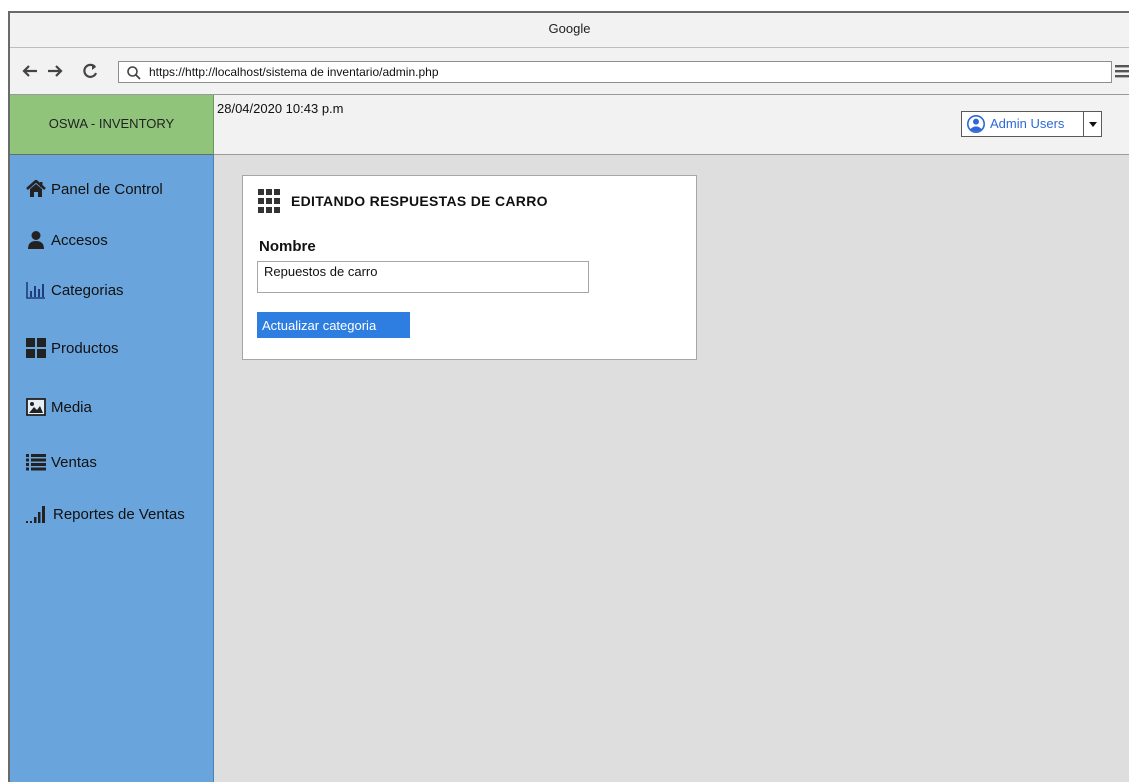 The height and width of the screenshot is (782, 1129). I want to click on sidebar-item-label: Productos, so click(85, 348).